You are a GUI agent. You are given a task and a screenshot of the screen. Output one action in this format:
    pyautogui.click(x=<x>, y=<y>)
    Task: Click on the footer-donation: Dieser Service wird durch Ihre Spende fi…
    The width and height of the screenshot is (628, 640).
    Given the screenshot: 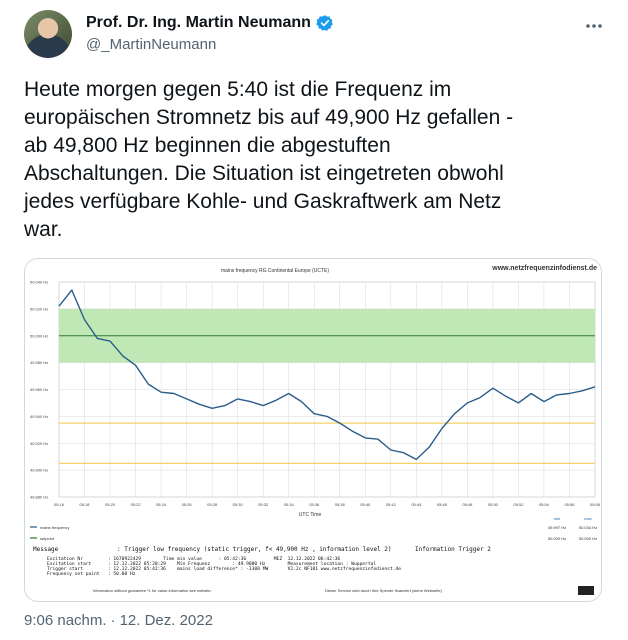 What is the action you would take?
    pyautogui.click(x=384, y=590)
    